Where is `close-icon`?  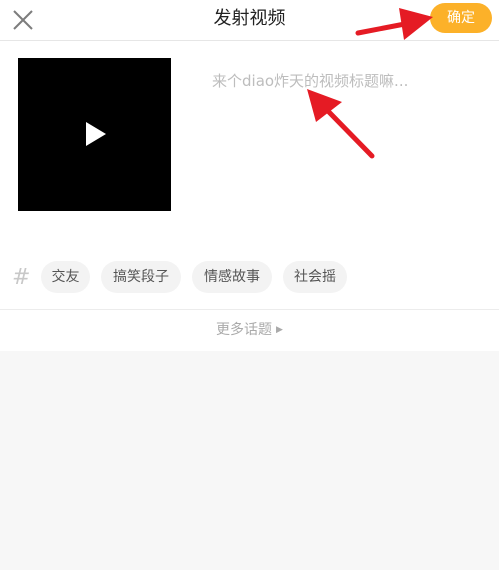 close-icon is located at coordinates (23, 20).